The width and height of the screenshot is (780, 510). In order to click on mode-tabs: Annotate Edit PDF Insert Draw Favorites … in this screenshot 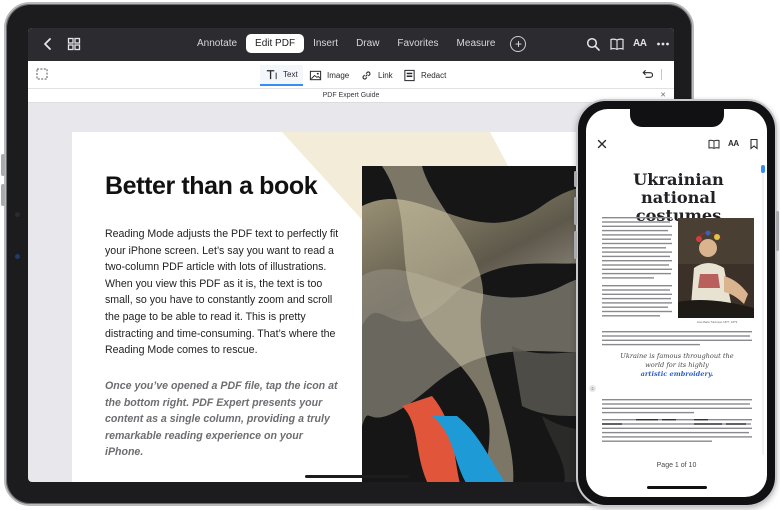, I will do `click(357, 43)`.